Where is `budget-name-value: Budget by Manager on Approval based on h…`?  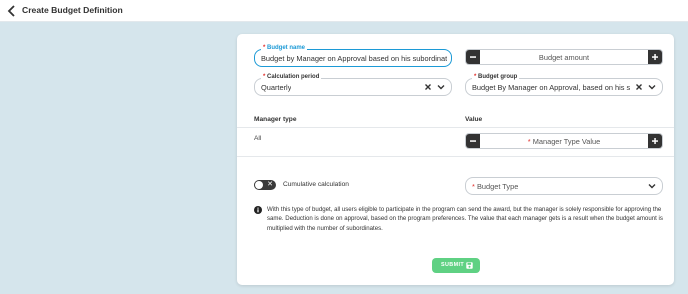
budget-name-value: Budget by Manager on Approval based on h… is located at coordinates (354, 58).